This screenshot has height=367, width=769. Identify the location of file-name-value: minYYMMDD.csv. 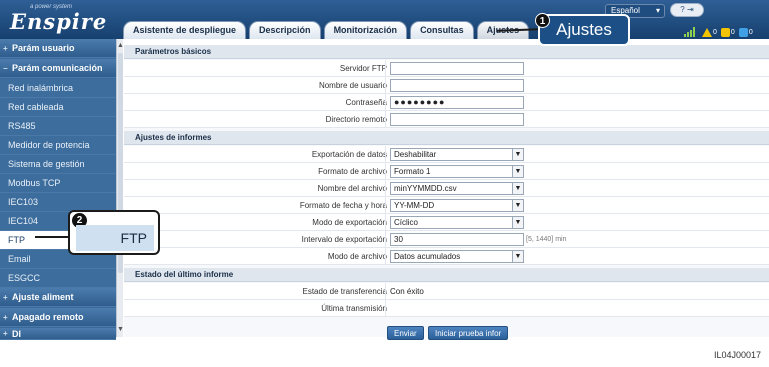
(425, 188).